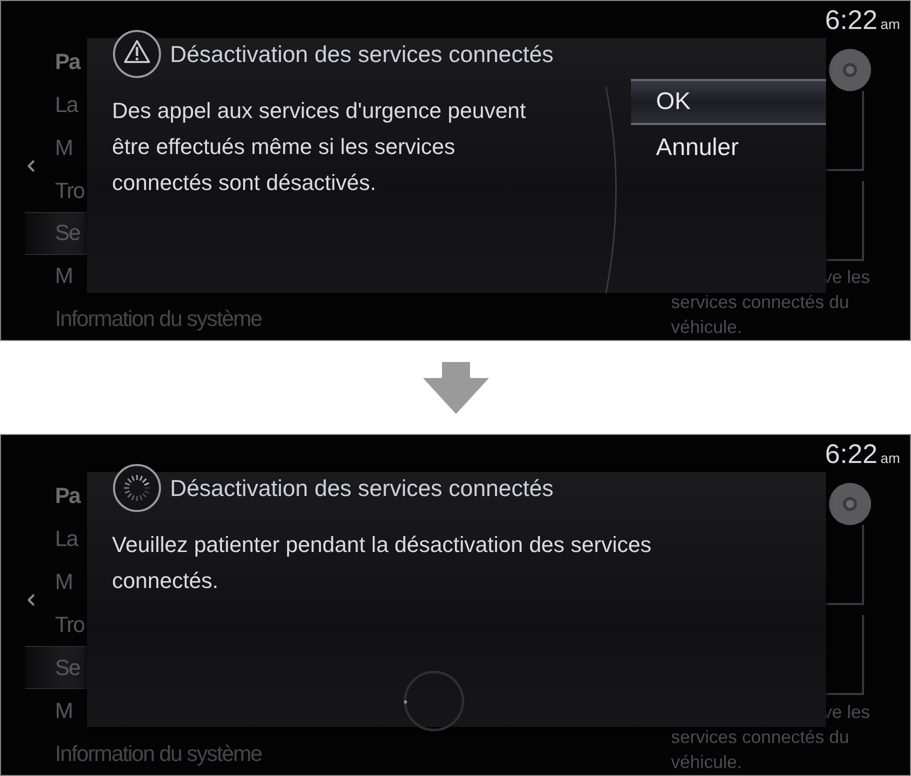 Image resolution: width=911 pixels, height=776 pixels. I want to click on dialog-option: OK, so click(728, 102).